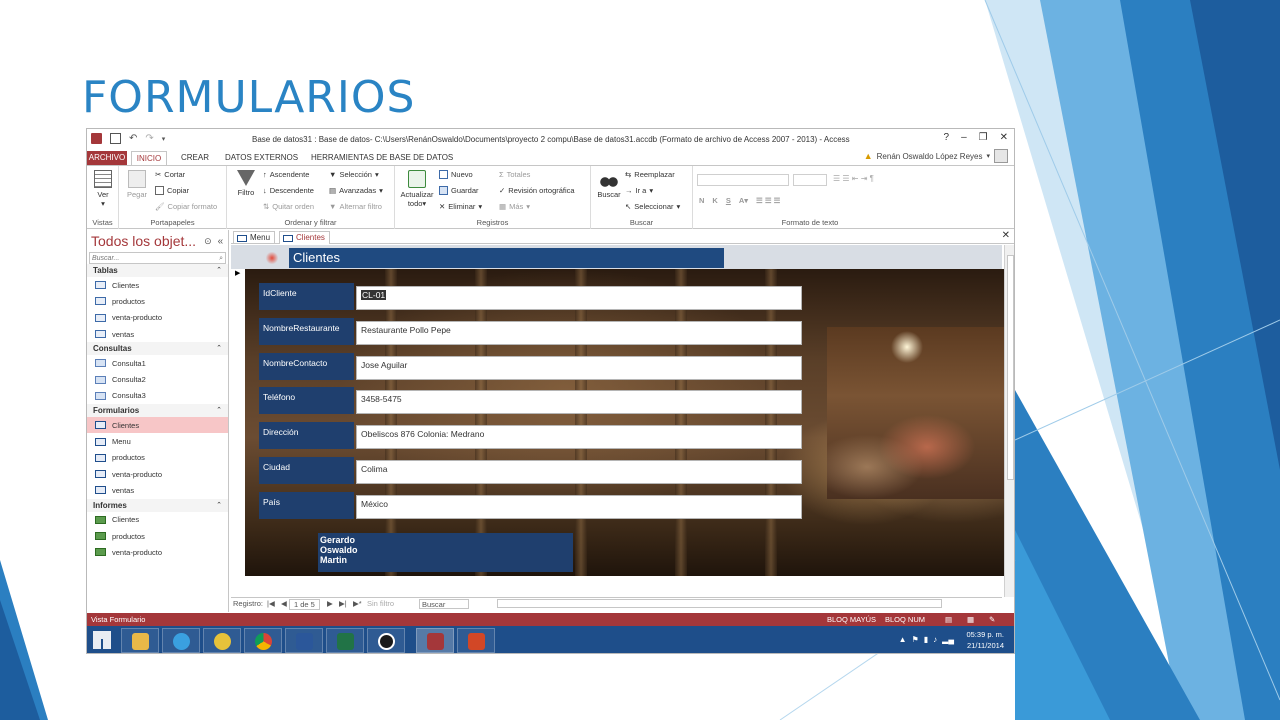 The width and height of the screenshot is (1280, 720). I want to click on ir-a-button: → Ir a ▾, so click(639, 190).